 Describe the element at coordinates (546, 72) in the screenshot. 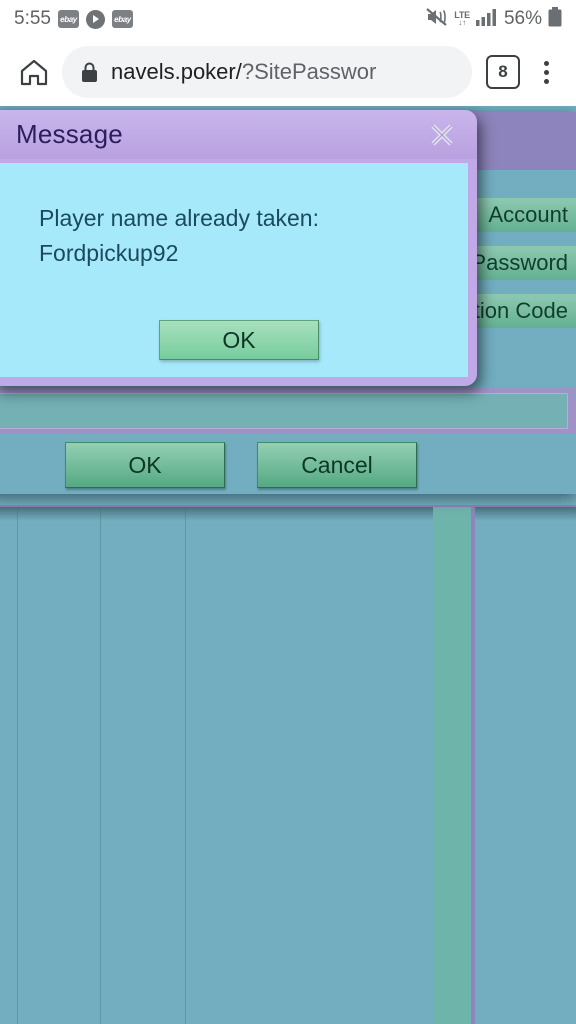

I see `overflow-menu-icon` at that location.